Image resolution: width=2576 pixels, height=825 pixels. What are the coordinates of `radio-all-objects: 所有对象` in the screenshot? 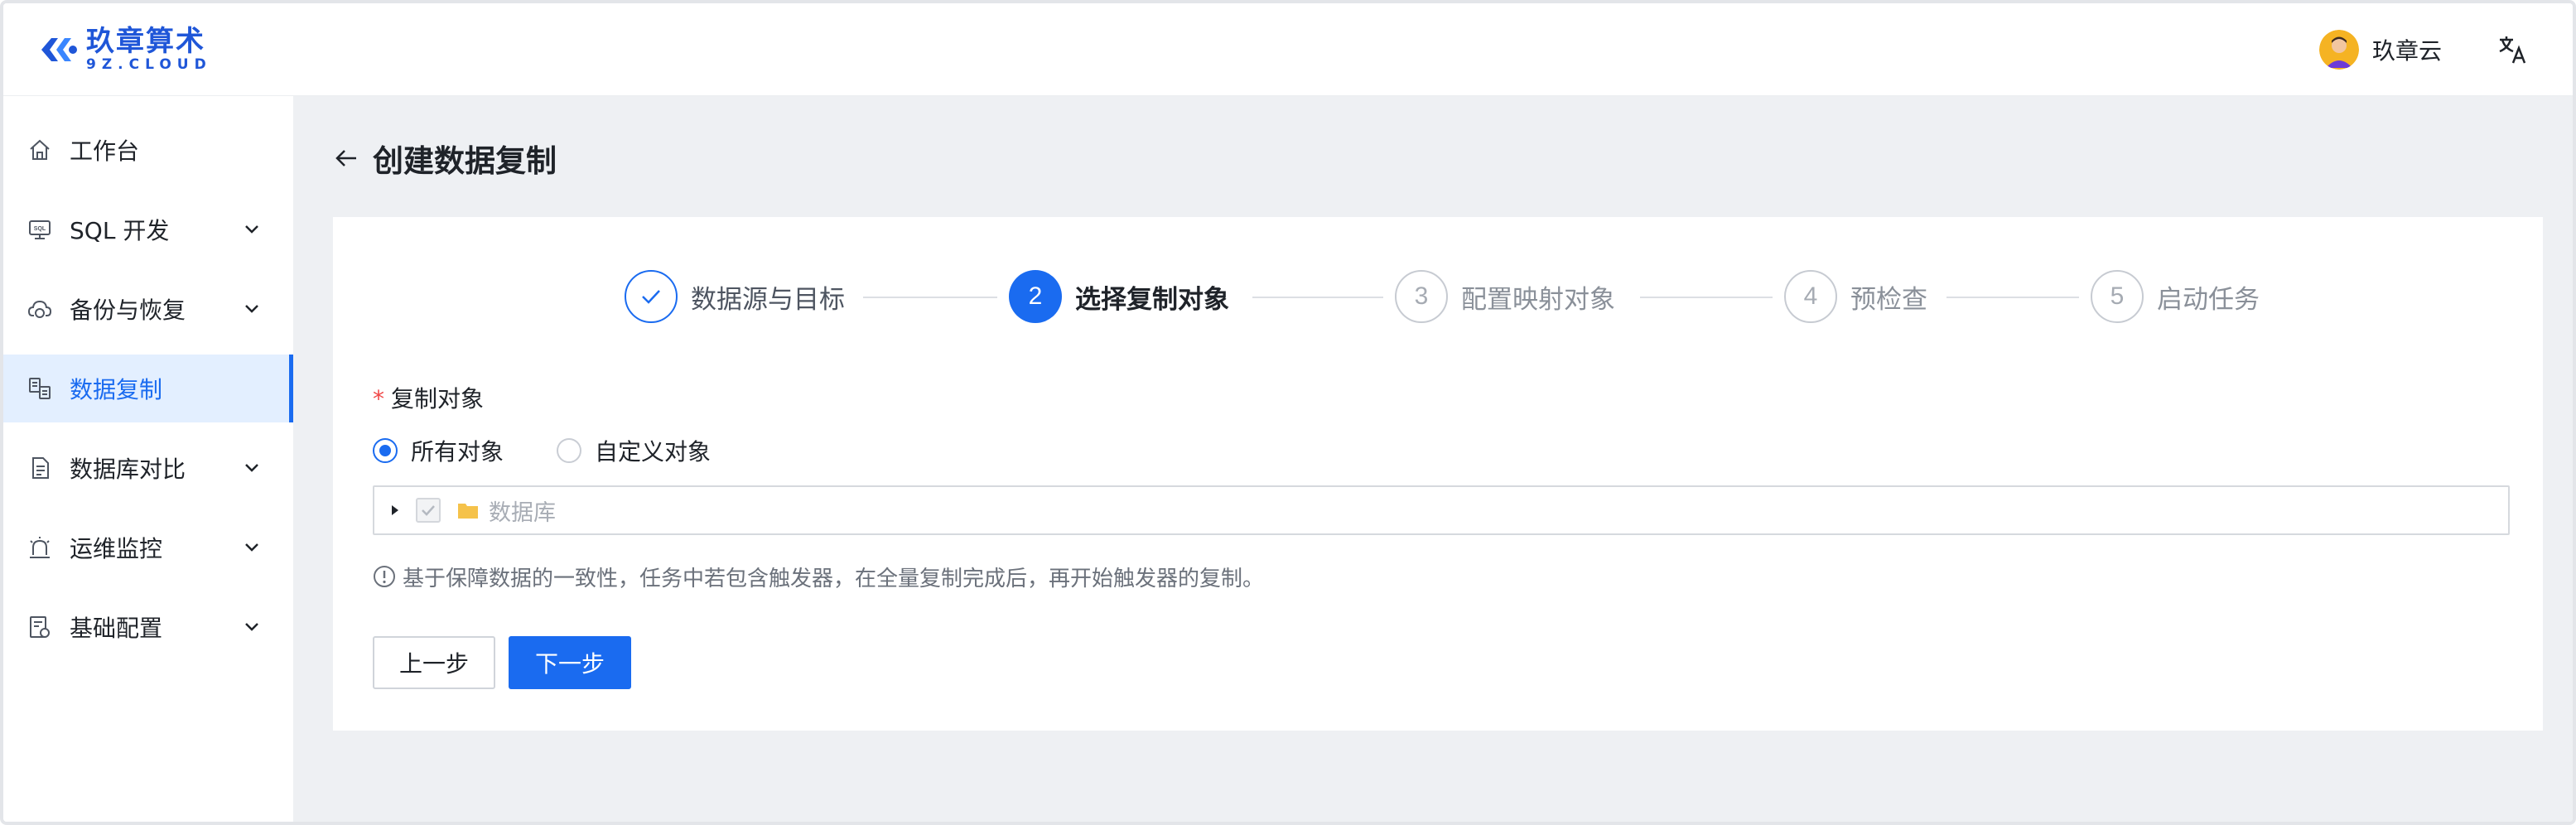 It's located at (439, 450).